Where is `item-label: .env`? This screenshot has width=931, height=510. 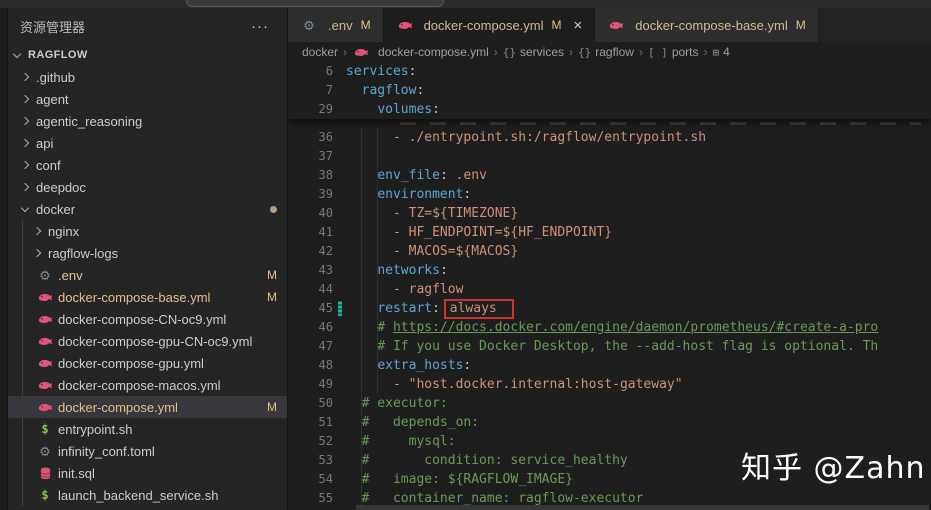
item-label: .env is located at coordinates (70, 275).